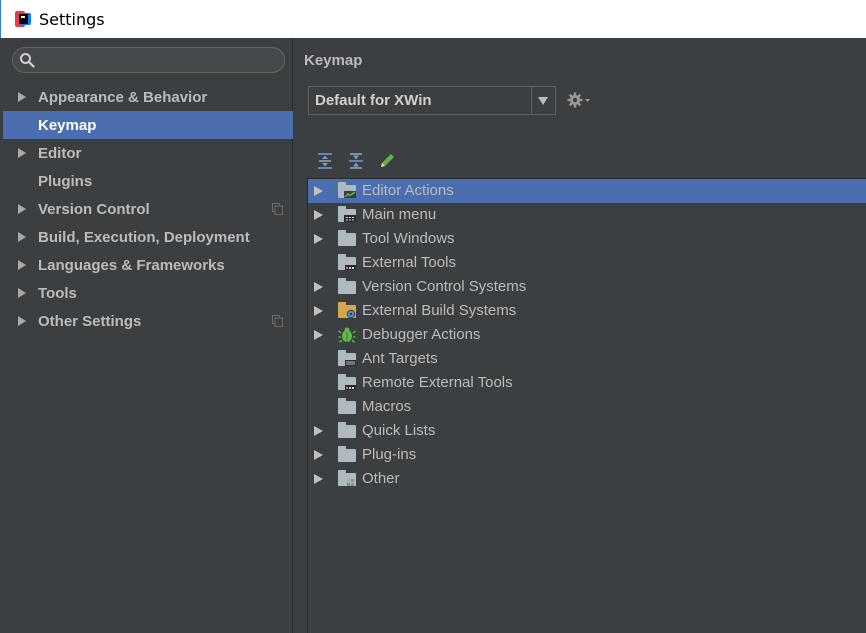 This screenshot has width=866, height=633. What do you see at coordinates (409, 262) in the screenshot?
I see `tree-node-label: External Tools` at bounding box center [409, 262].